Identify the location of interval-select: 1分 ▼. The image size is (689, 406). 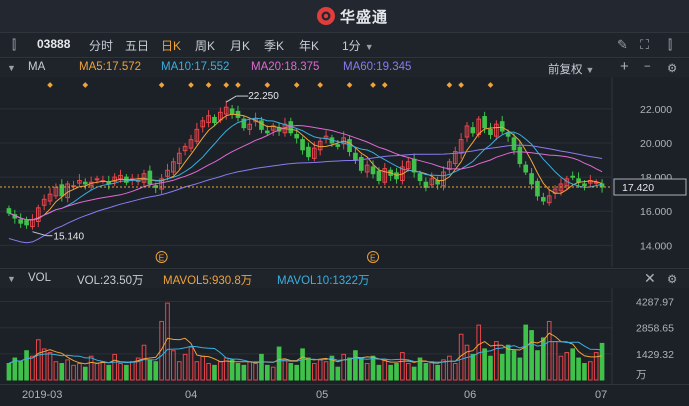
(358, 45).